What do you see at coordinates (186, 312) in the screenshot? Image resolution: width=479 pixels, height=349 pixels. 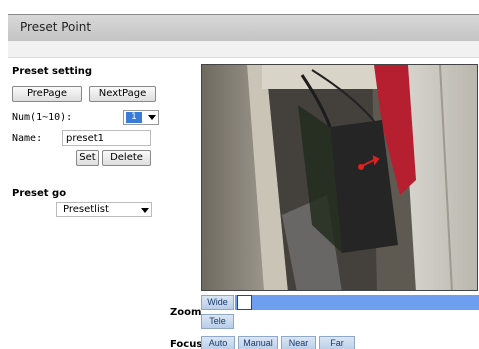 I see `zoom-label: Zoom` at bounding box center [186, 312].